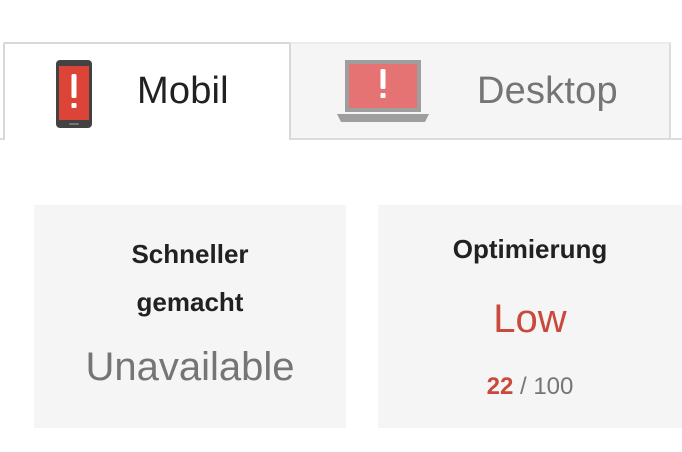  What do you see at coordinates (383, 91) in the screenshot?
I see `laptop-warning-icon` at bounding box center [383, 91].